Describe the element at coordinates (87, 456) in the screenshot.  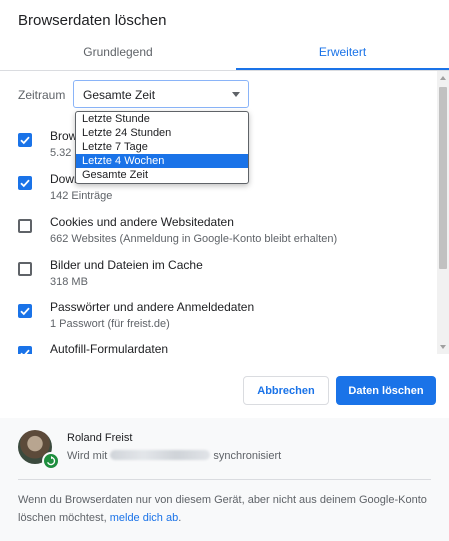
I see `sync-prefix: Wird mit` at that location.